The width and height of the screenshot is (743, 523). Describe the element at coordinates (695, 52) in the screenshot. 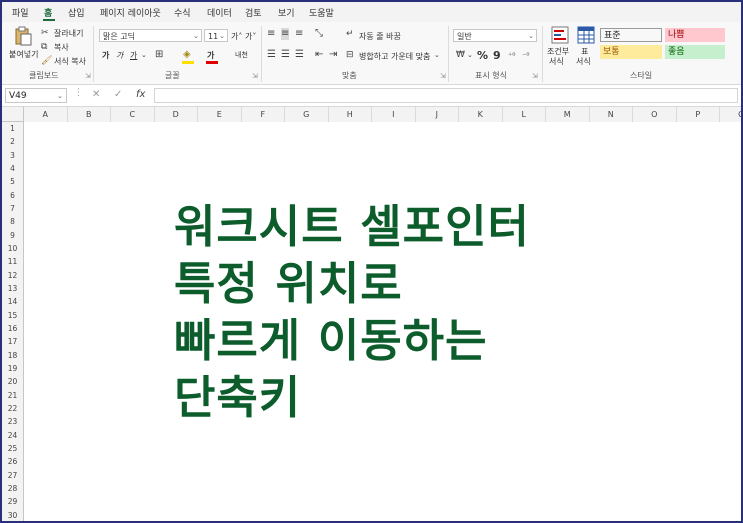

I see `style-good: 좋음` at that location.